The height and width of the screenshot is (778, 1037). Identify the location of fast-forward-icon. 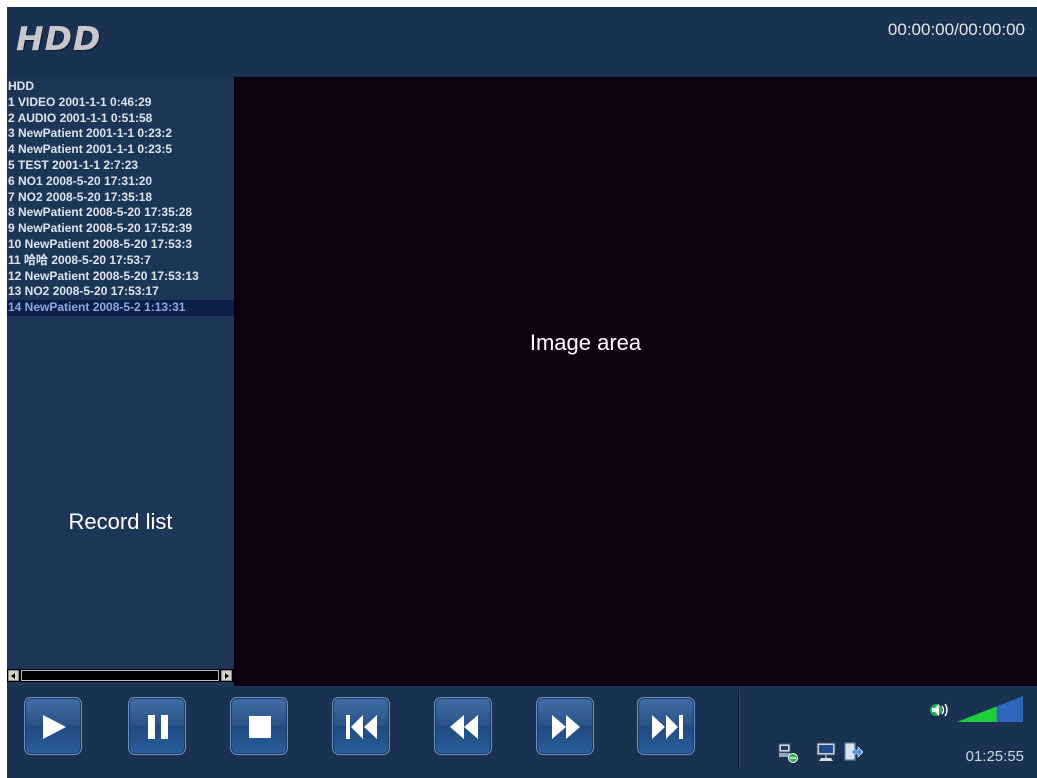
(566, 727).